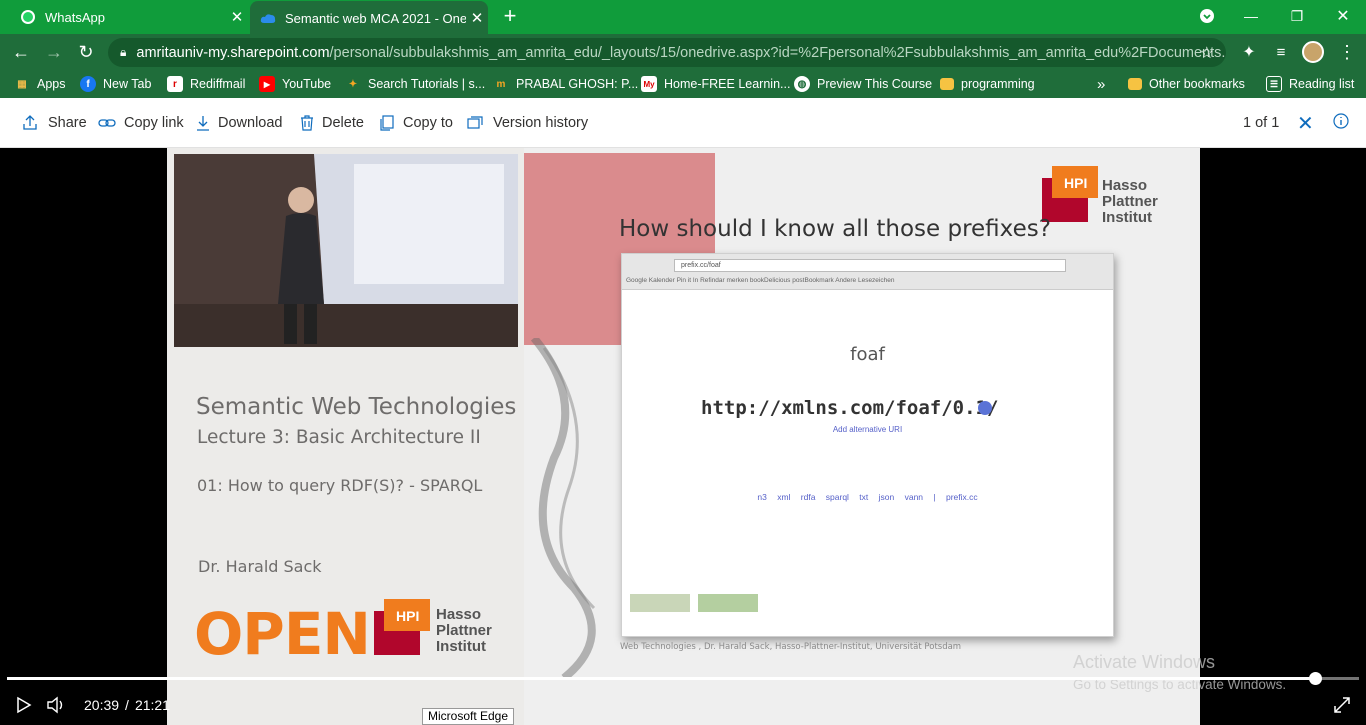  I want to click on version-history-label: Version history, so click(541, 123).